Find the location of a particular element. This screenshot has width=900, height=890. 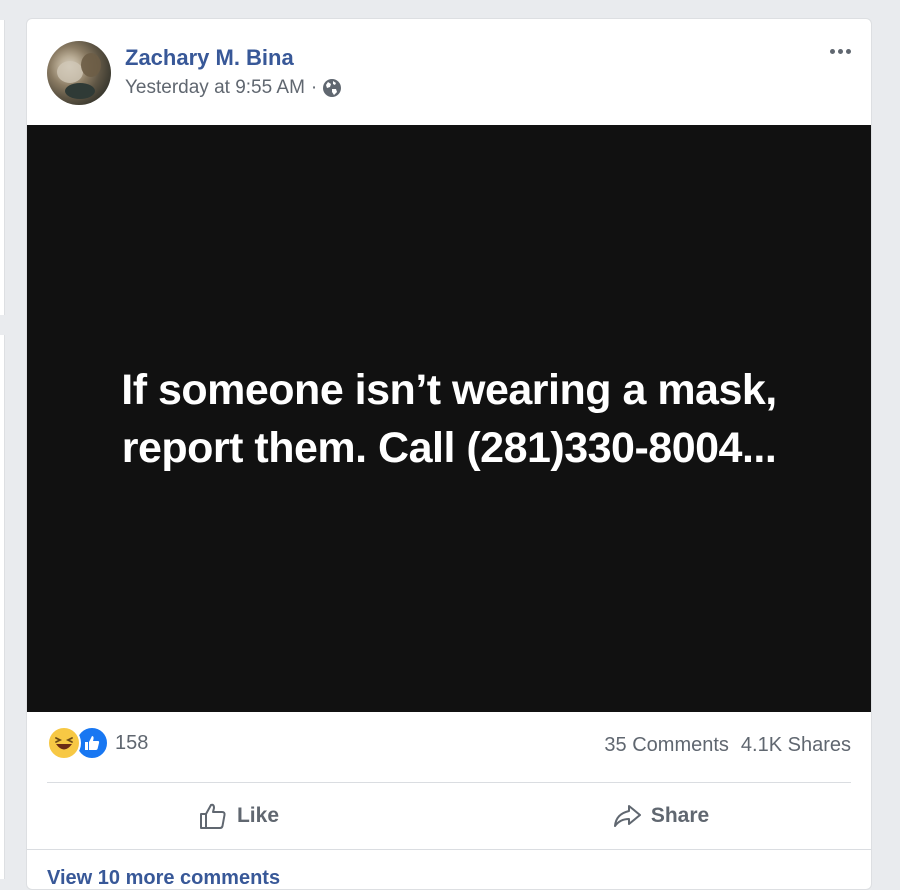

post-meta: Yesterday at 9:55 AM · is located at coordinates (233, 88).